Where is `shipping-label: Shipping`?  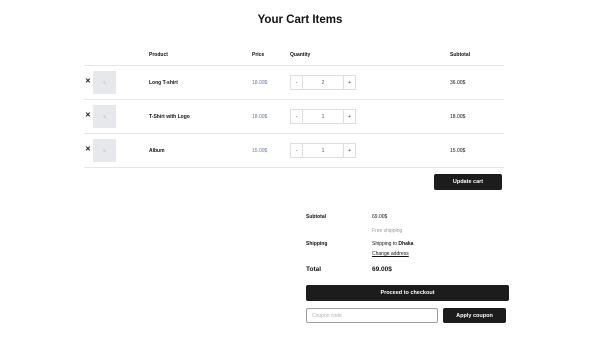
shipping-label: Shipping is located at coordinates (317, 244).